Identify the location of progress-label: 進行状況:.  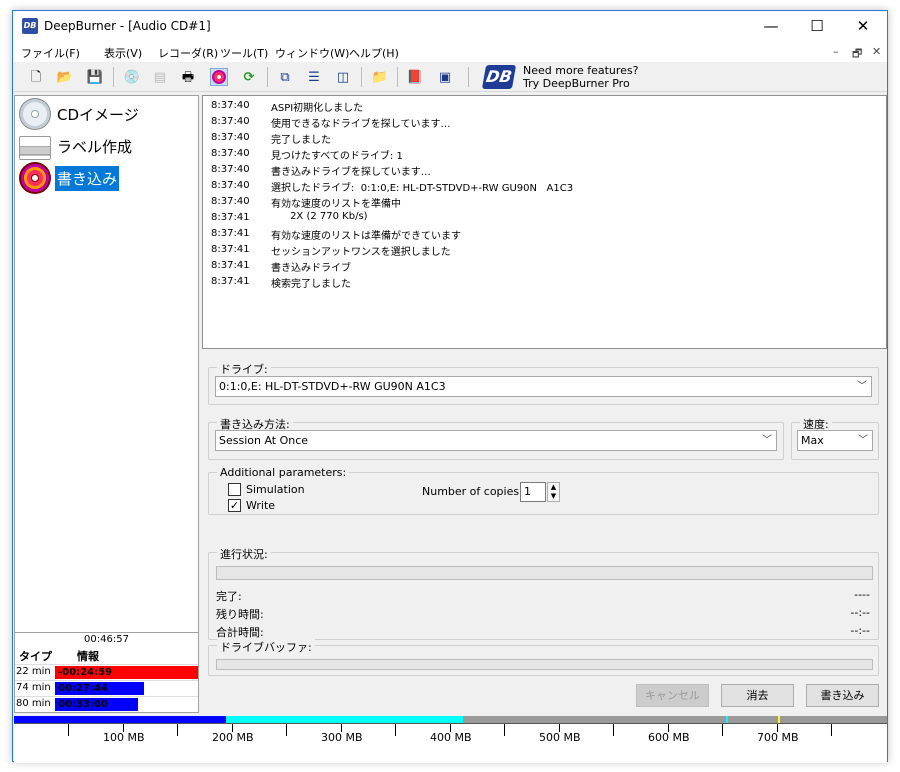
(244, 554).